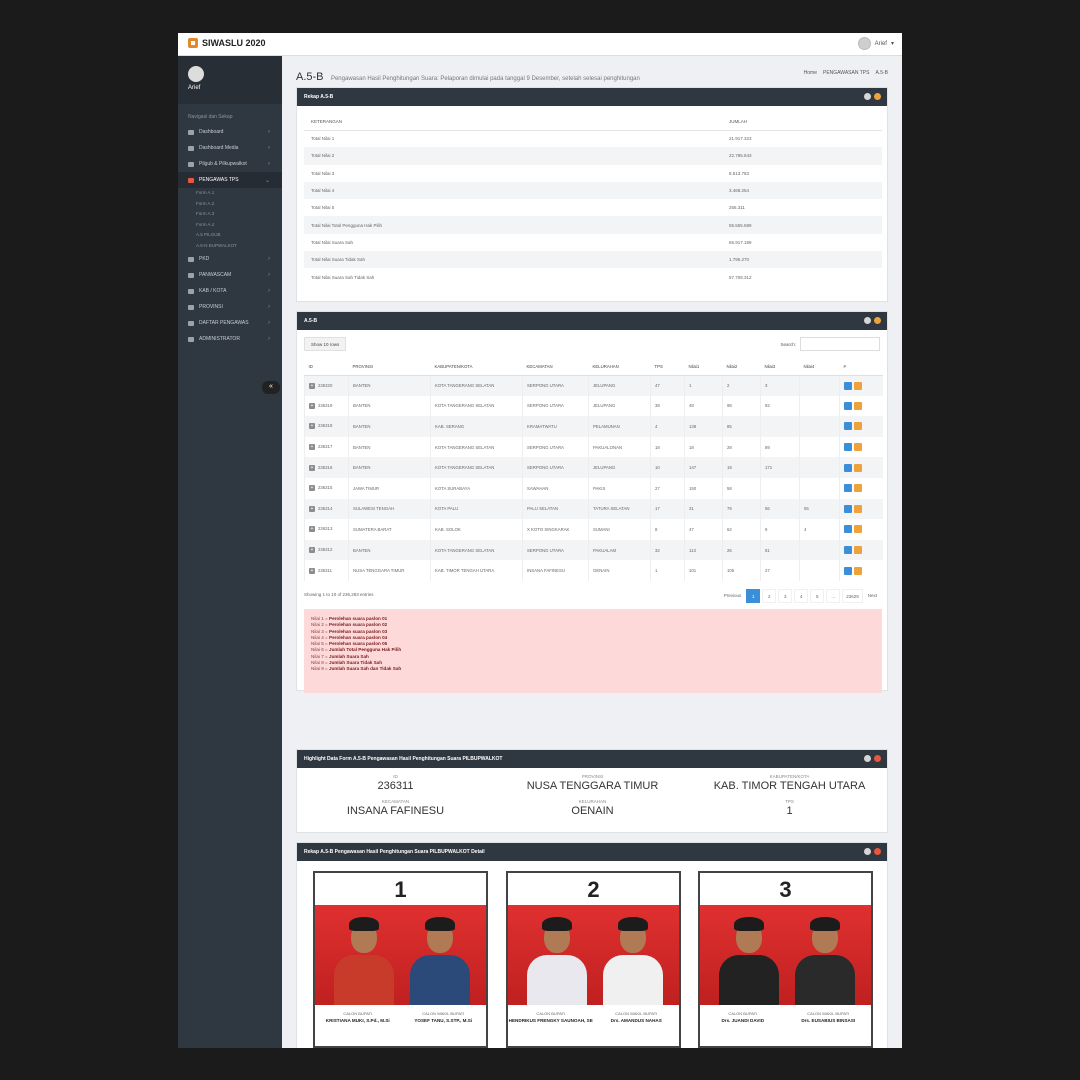  I want to click on sidebar-item: PANWASCAM ›, so click(230, 275).